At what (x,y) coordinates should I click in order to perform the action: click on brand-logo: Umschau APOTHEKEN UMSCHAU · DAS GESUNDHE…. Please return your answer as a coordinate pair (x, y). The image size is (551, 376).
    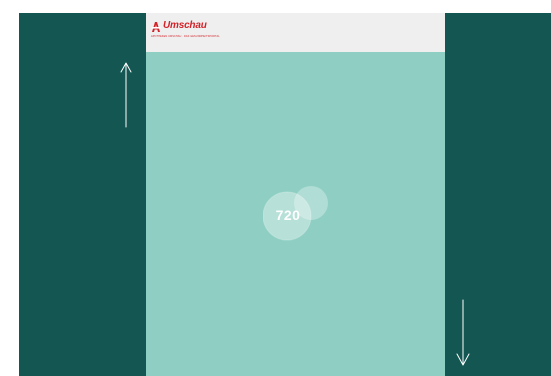
    Looking at the image, I should click on (185, 30).